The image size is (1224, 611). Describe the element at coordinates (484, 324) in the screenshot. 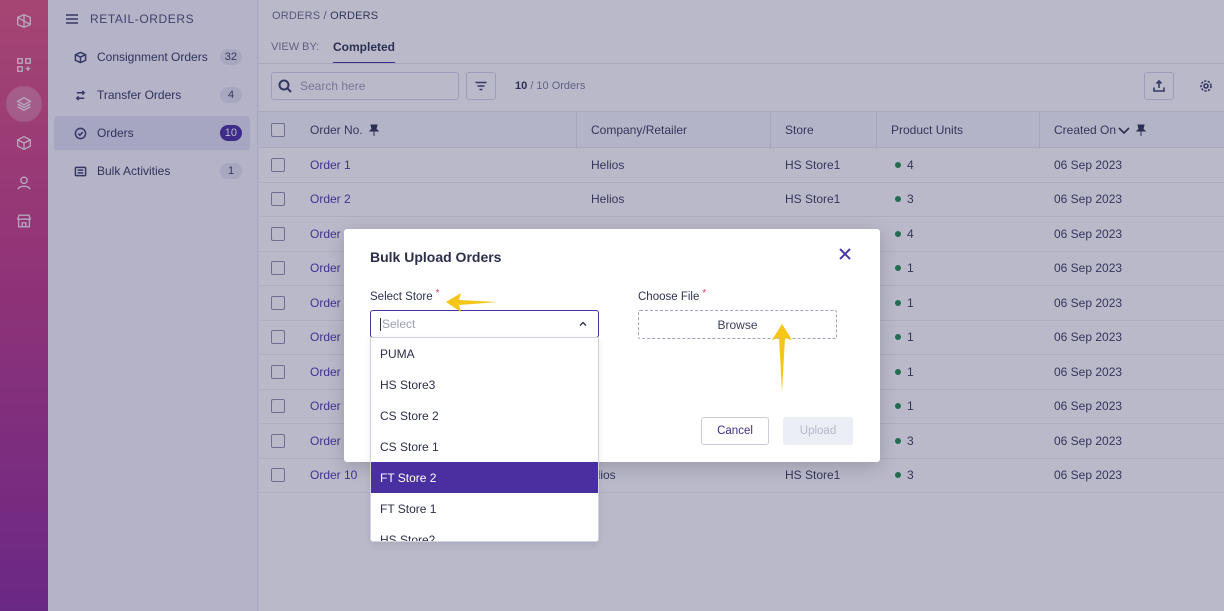

I see `store-select: Select` at that location.